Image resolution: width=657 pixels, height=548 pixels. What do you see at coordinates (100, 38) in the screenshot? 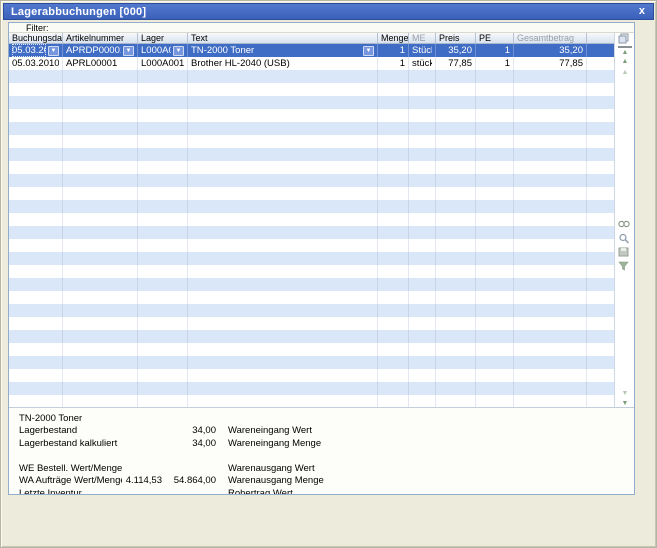
I see `column-header-artikelnummer: Artikelnummer` at bounding box center [100, 38].